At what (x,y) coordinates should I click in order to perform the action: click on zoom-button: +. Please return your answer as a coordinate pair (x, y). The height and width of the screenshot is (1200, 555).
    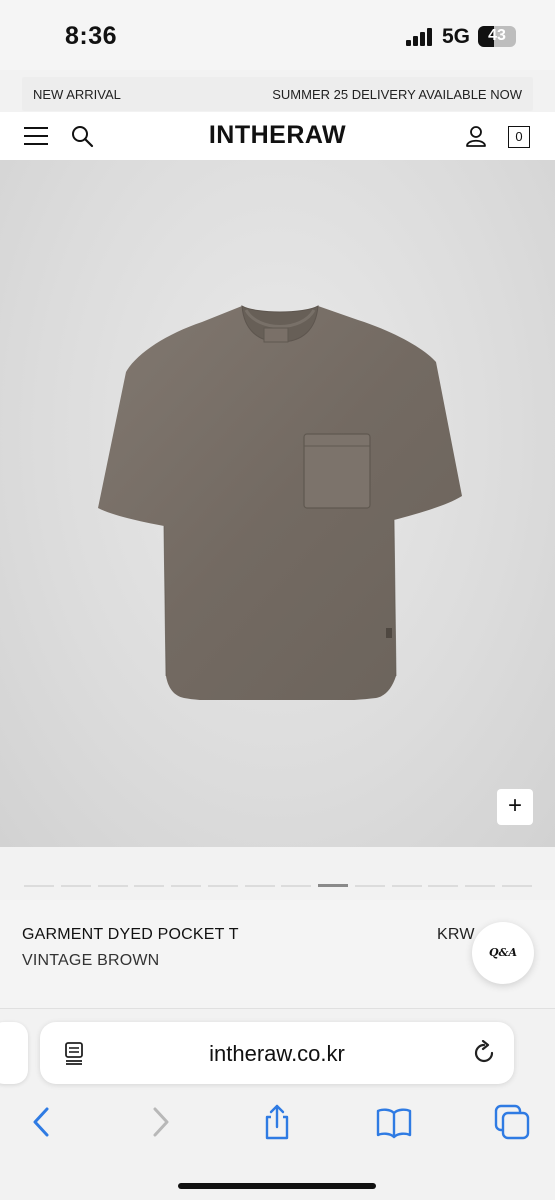
    Looking at the image, I should click on (515, 807).